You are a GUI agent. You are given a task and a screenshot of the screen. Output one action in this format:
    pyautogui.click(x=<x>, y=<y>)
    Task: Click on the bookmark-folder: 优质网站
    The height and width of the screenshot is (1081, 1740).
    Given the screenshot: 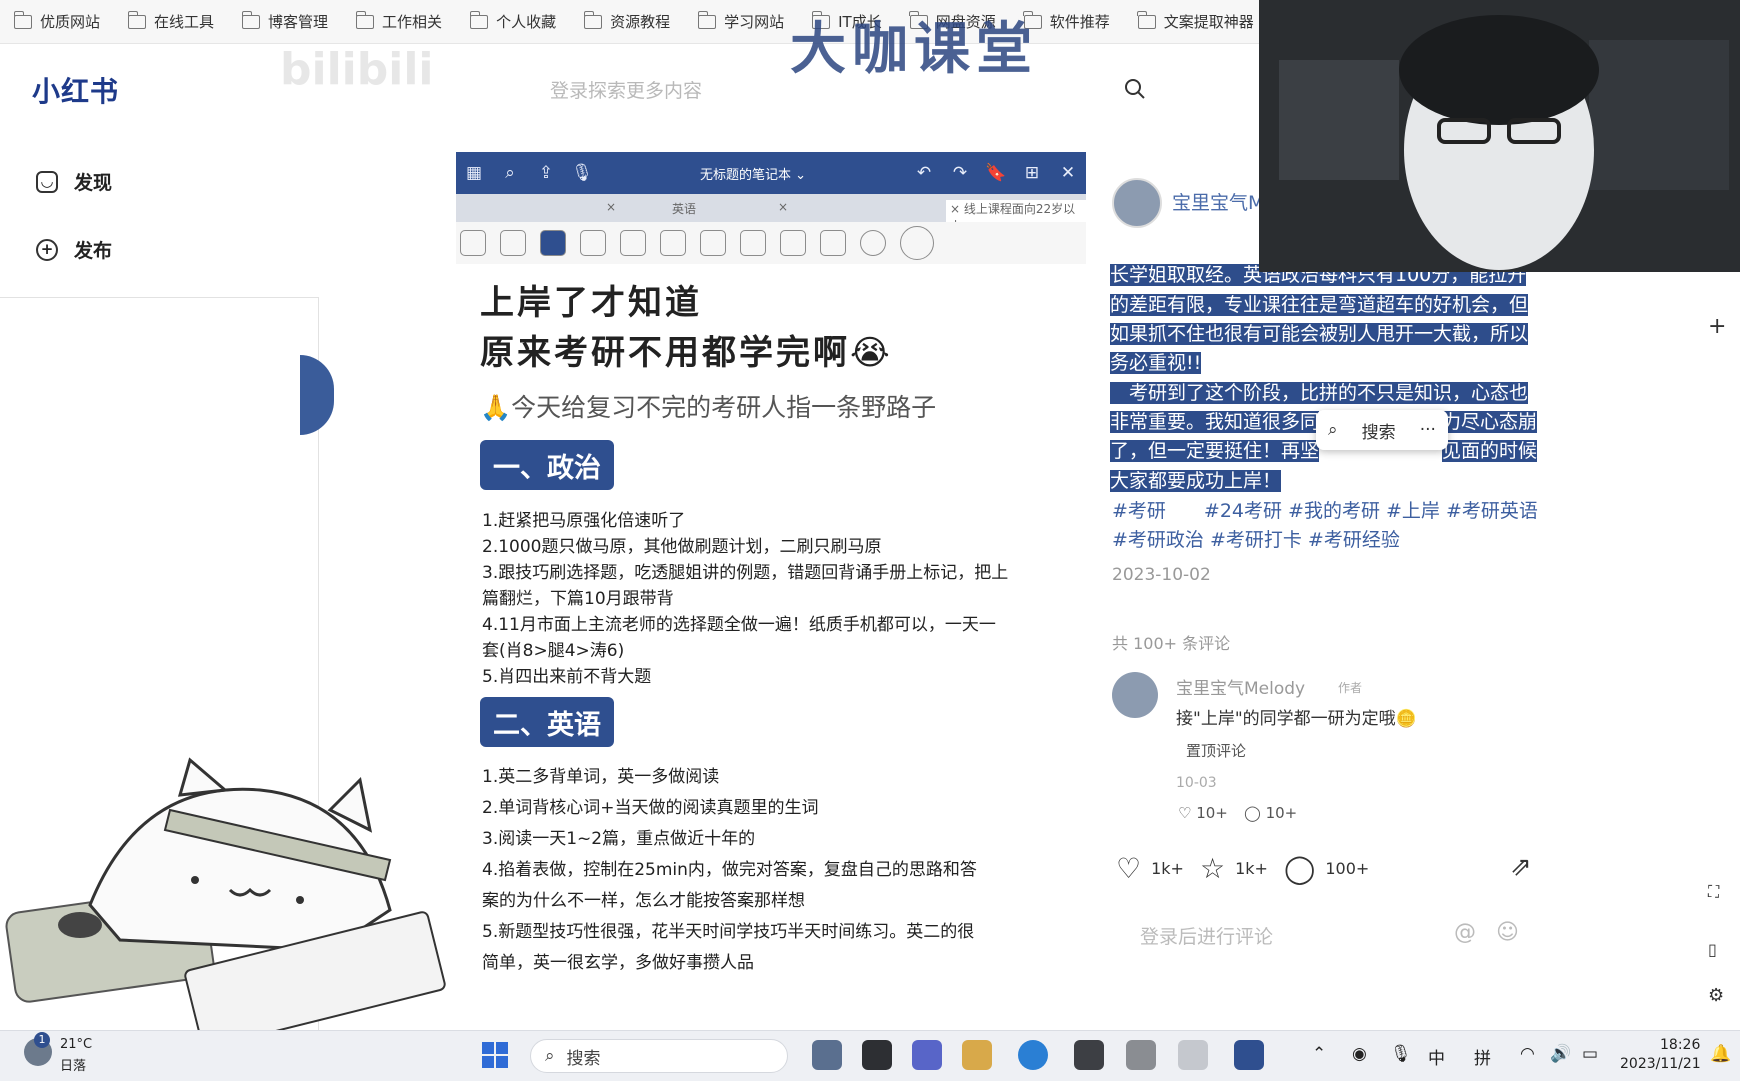 What is the action you would take?
    pyautogui.click(x=56, y=21)
    